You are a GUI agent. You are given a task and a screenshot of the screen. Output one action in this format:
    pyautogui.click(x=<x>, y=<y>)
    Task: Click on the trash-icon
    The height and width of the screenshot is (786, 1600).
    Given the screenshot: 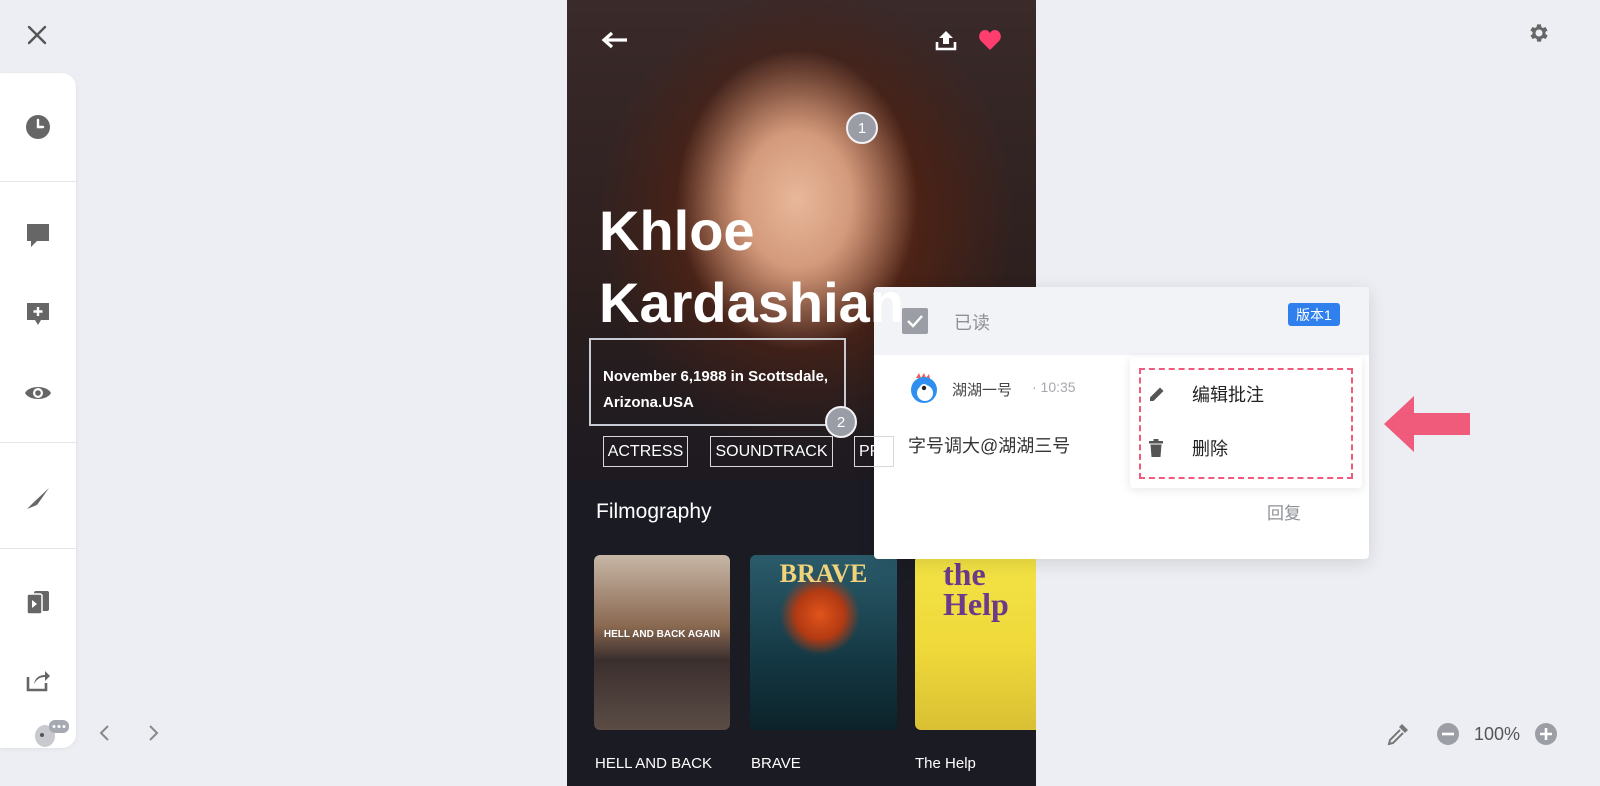 What is the action you would take?
    pyautogui.click(x=1163, y=448)
    